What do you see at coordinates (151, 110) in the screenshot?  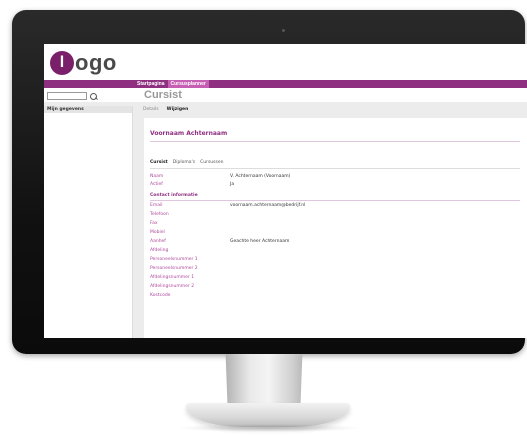 I see `subtab-details: Details` at bounding box center [151, 110].